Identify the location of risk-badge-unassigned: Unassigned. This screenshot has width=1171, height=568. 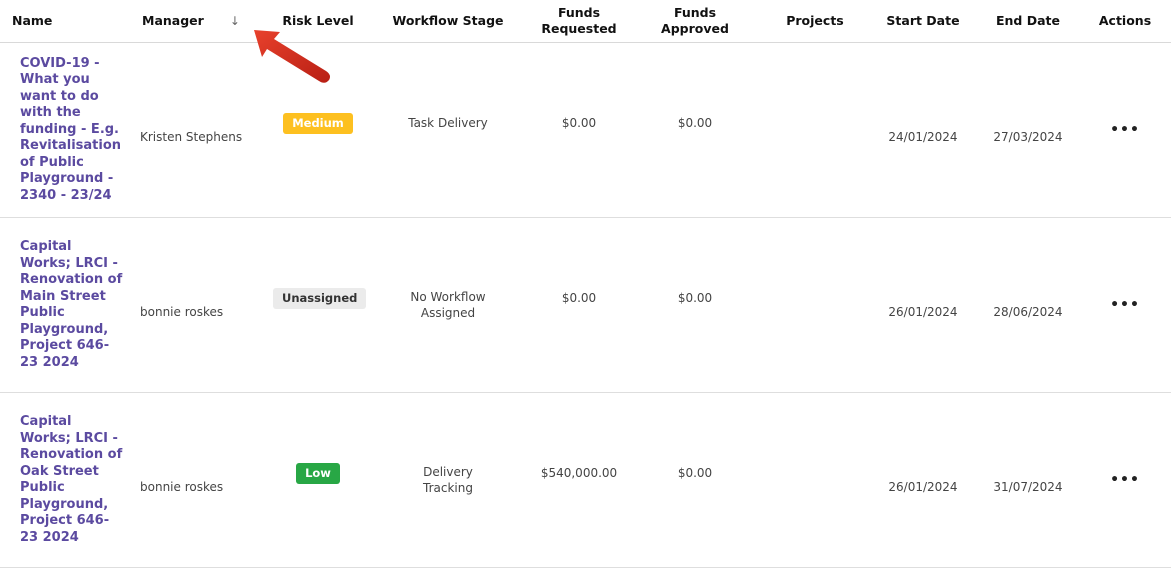
(320, 298).